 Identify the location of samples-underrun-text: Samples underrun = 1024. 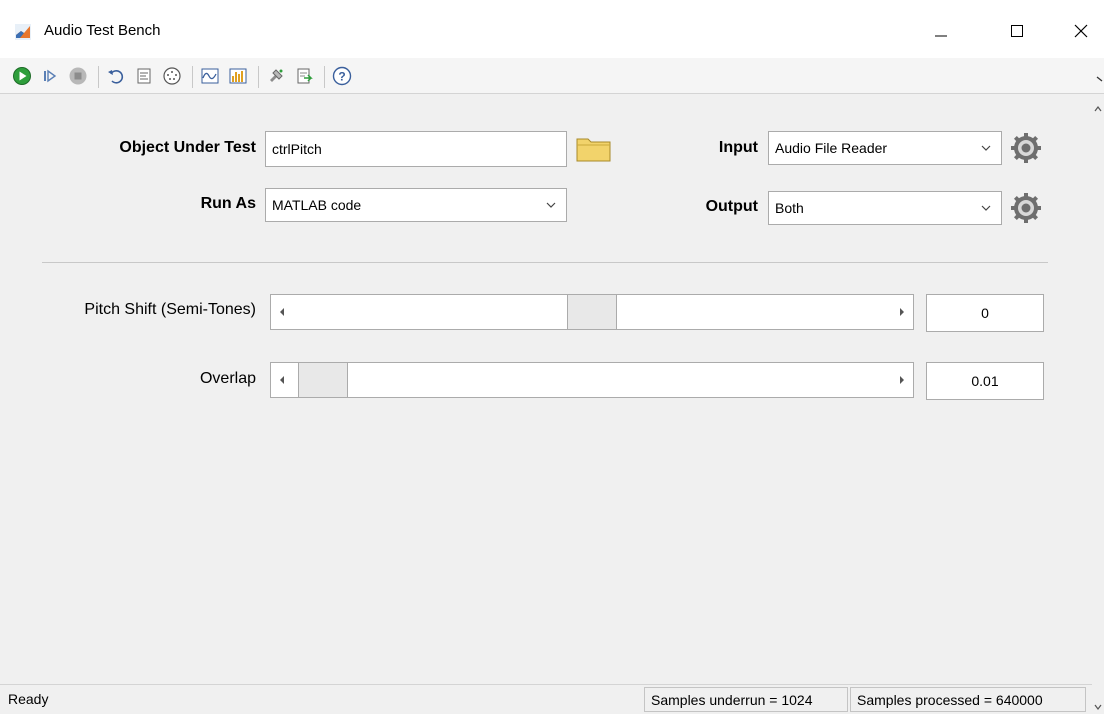
(732, 699).